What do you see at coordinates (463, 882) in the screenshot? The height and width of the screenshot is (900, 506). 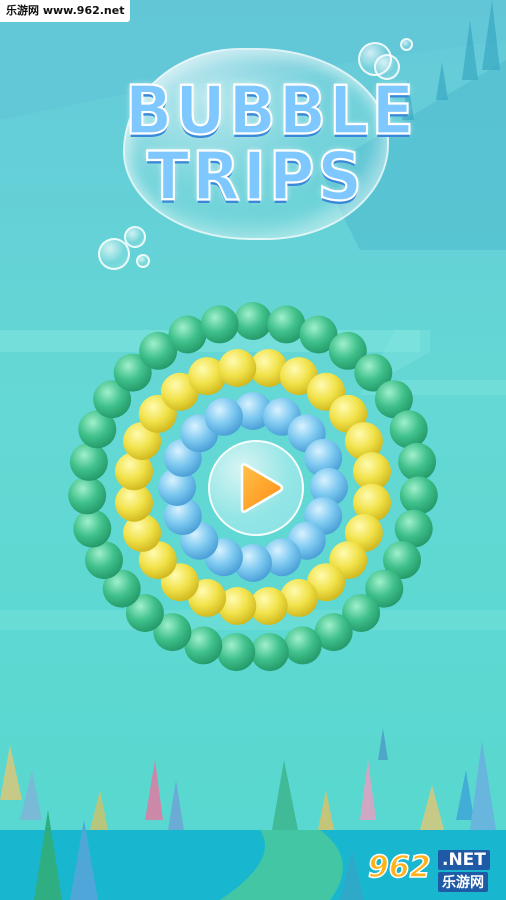 I see `badge-sub: 乐游网` at bounding box center [463, 882].